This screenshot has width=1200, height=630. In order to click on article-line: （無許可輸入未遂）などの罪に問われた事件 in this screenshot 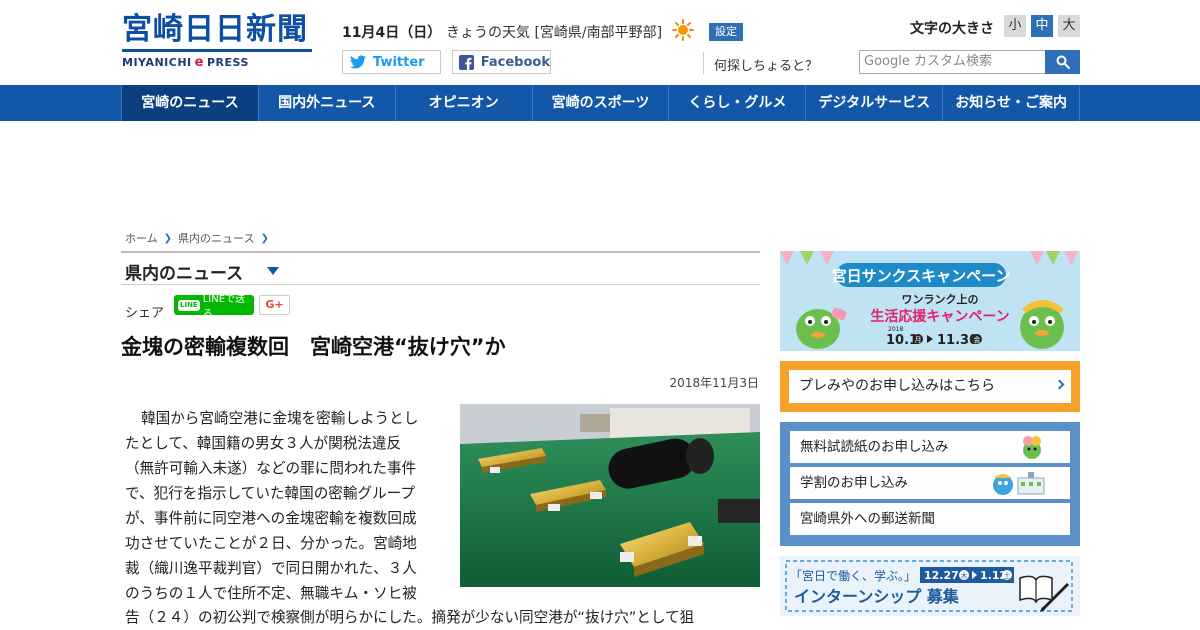, I will do `click(271, 468)`.